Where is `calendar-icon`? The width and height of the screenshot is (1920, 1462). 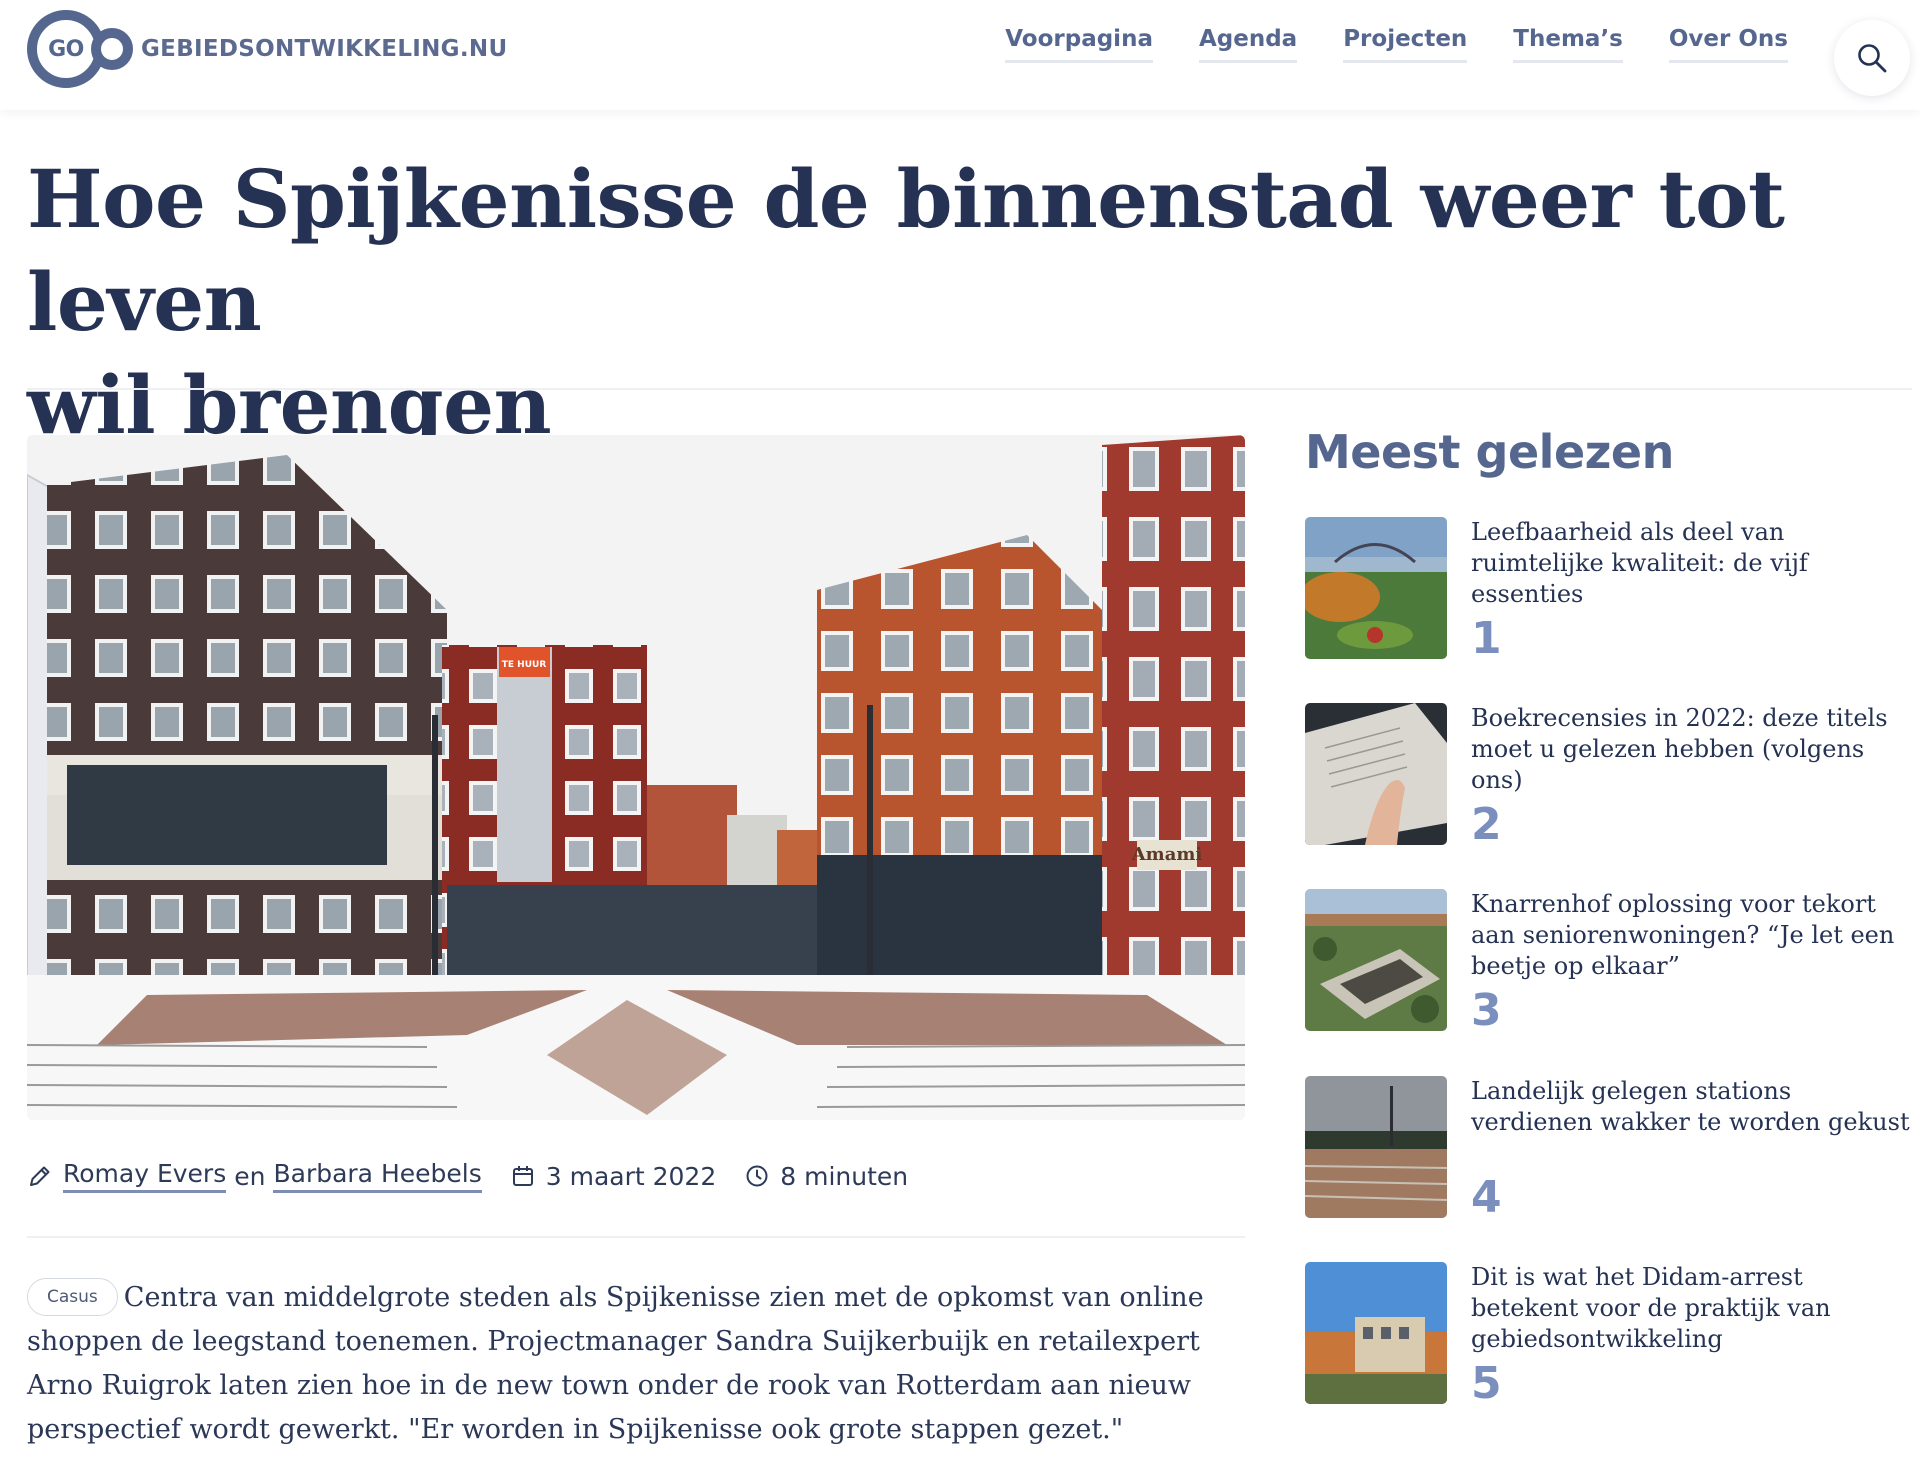
calendar-icon is located at coordinates (523, 1176).